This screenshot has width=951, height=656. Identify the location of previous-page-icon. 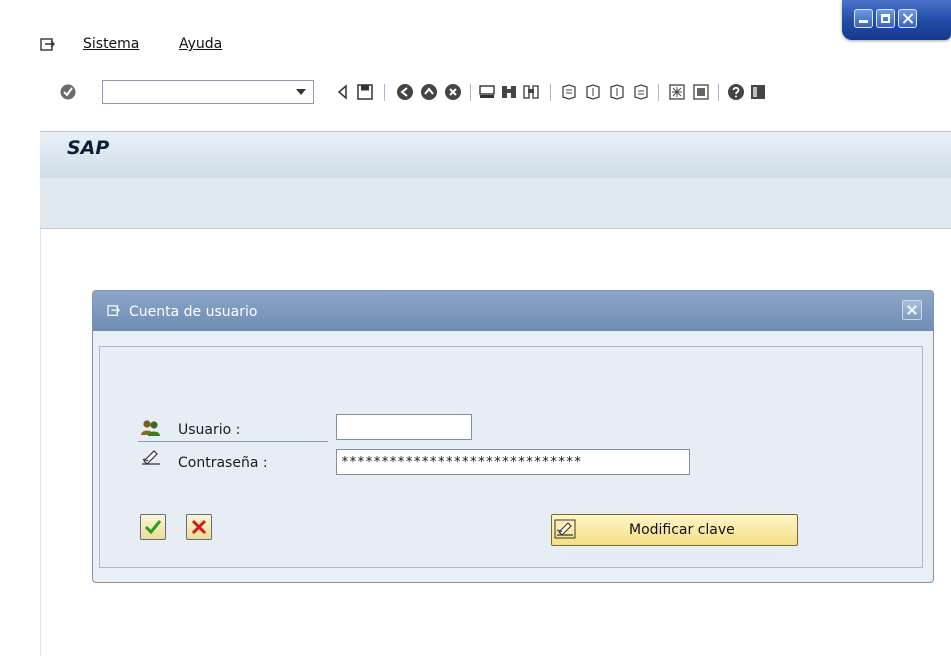
(593, 92).